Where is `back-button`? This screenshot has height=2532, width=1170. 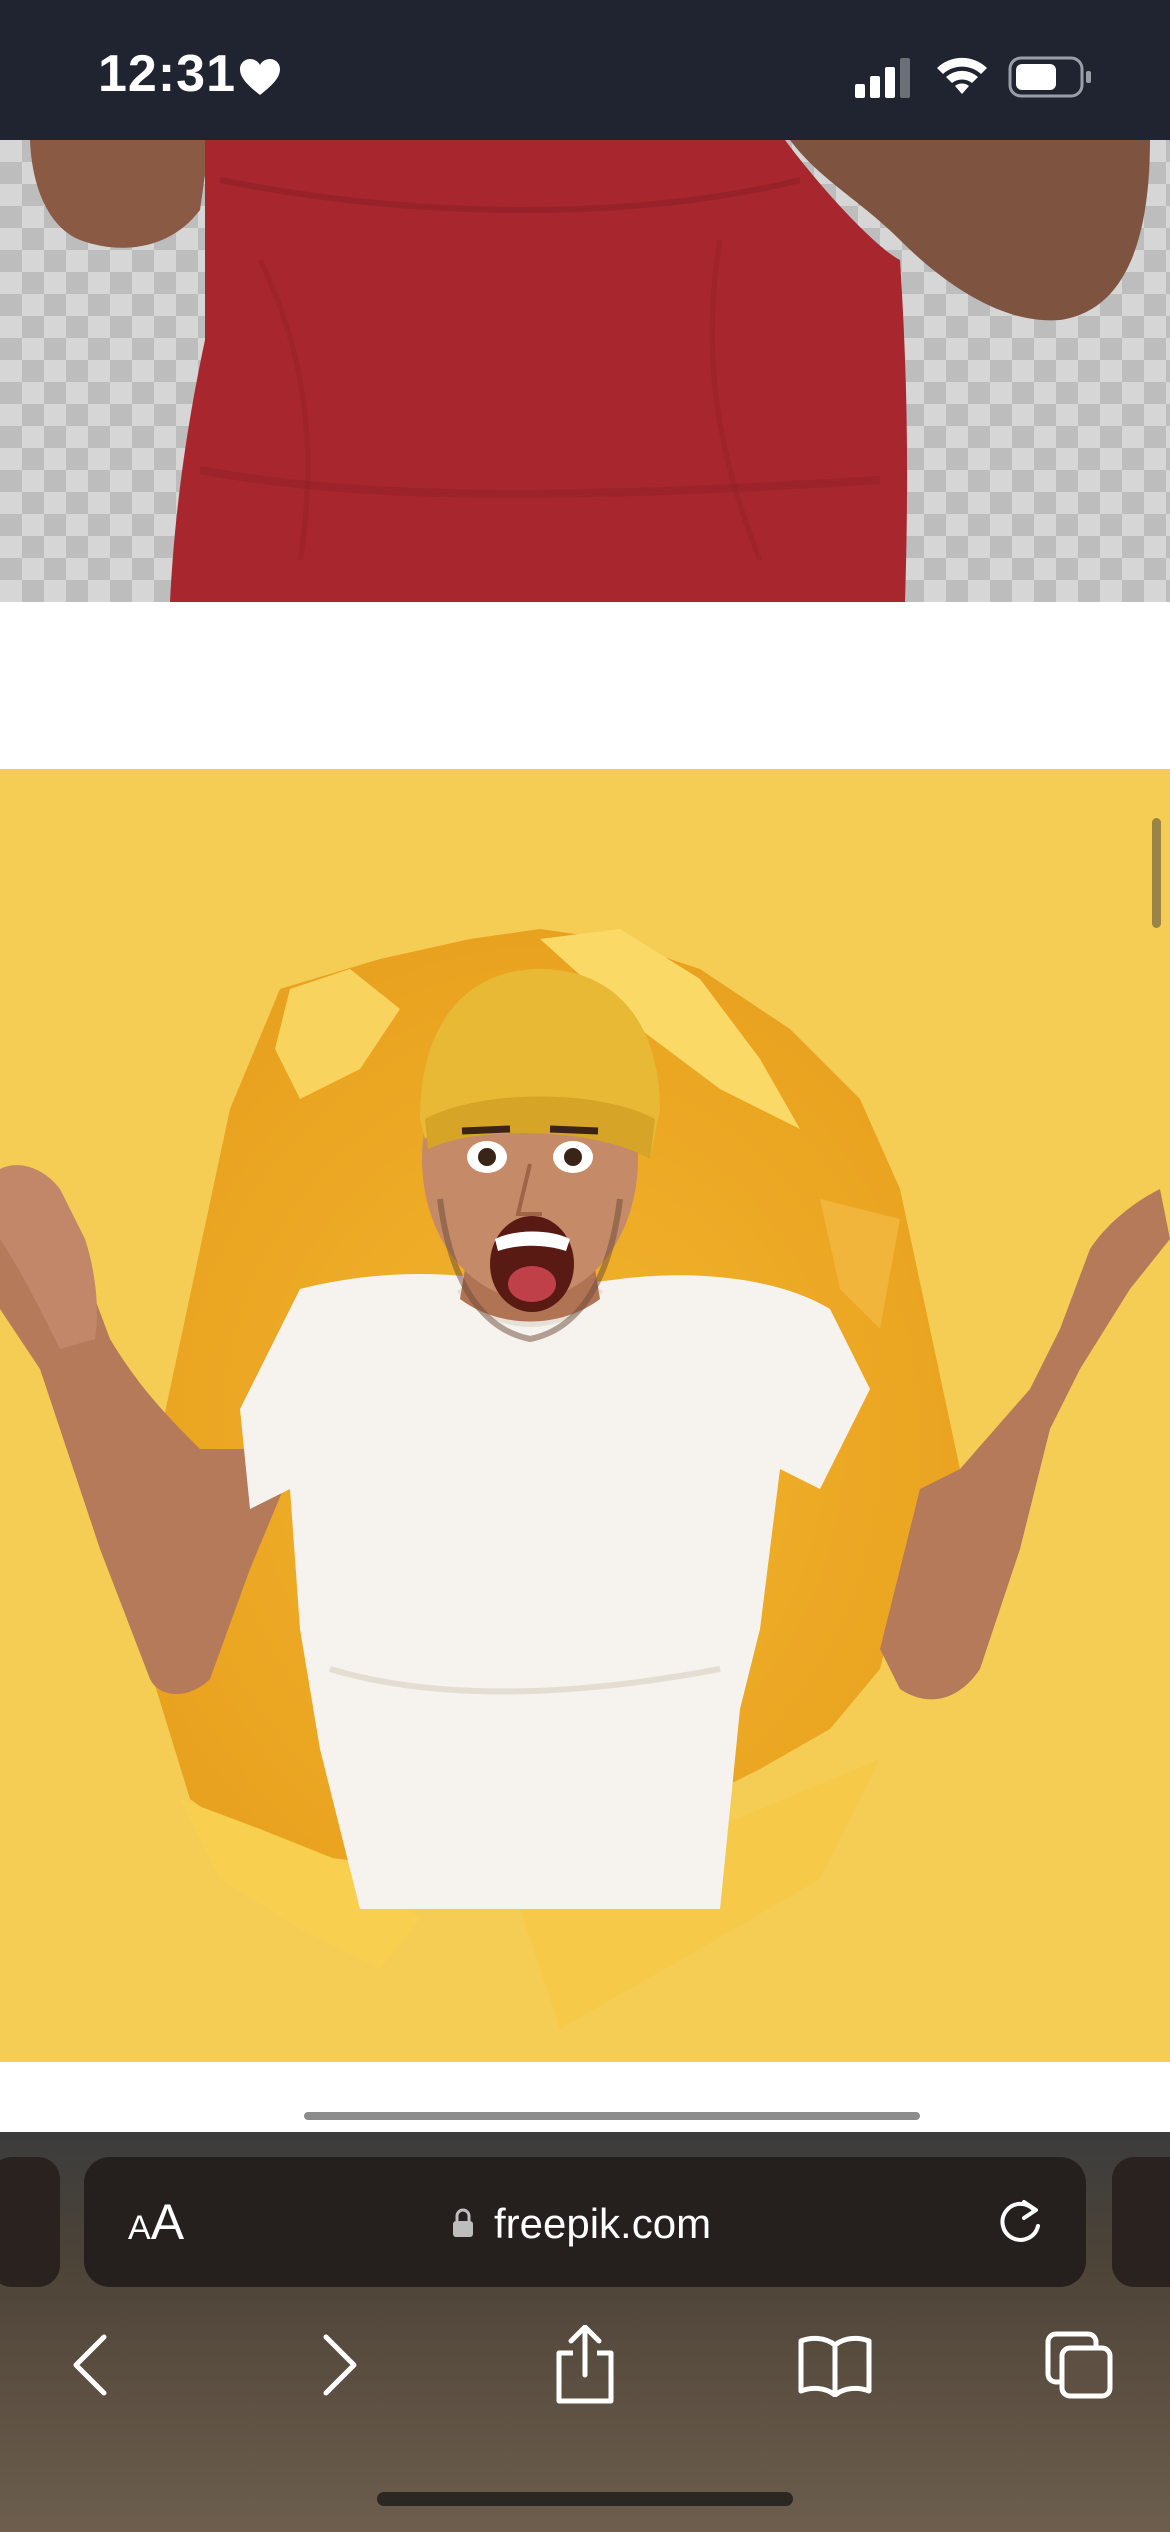
back-button is located at coordinates (90, 2365).